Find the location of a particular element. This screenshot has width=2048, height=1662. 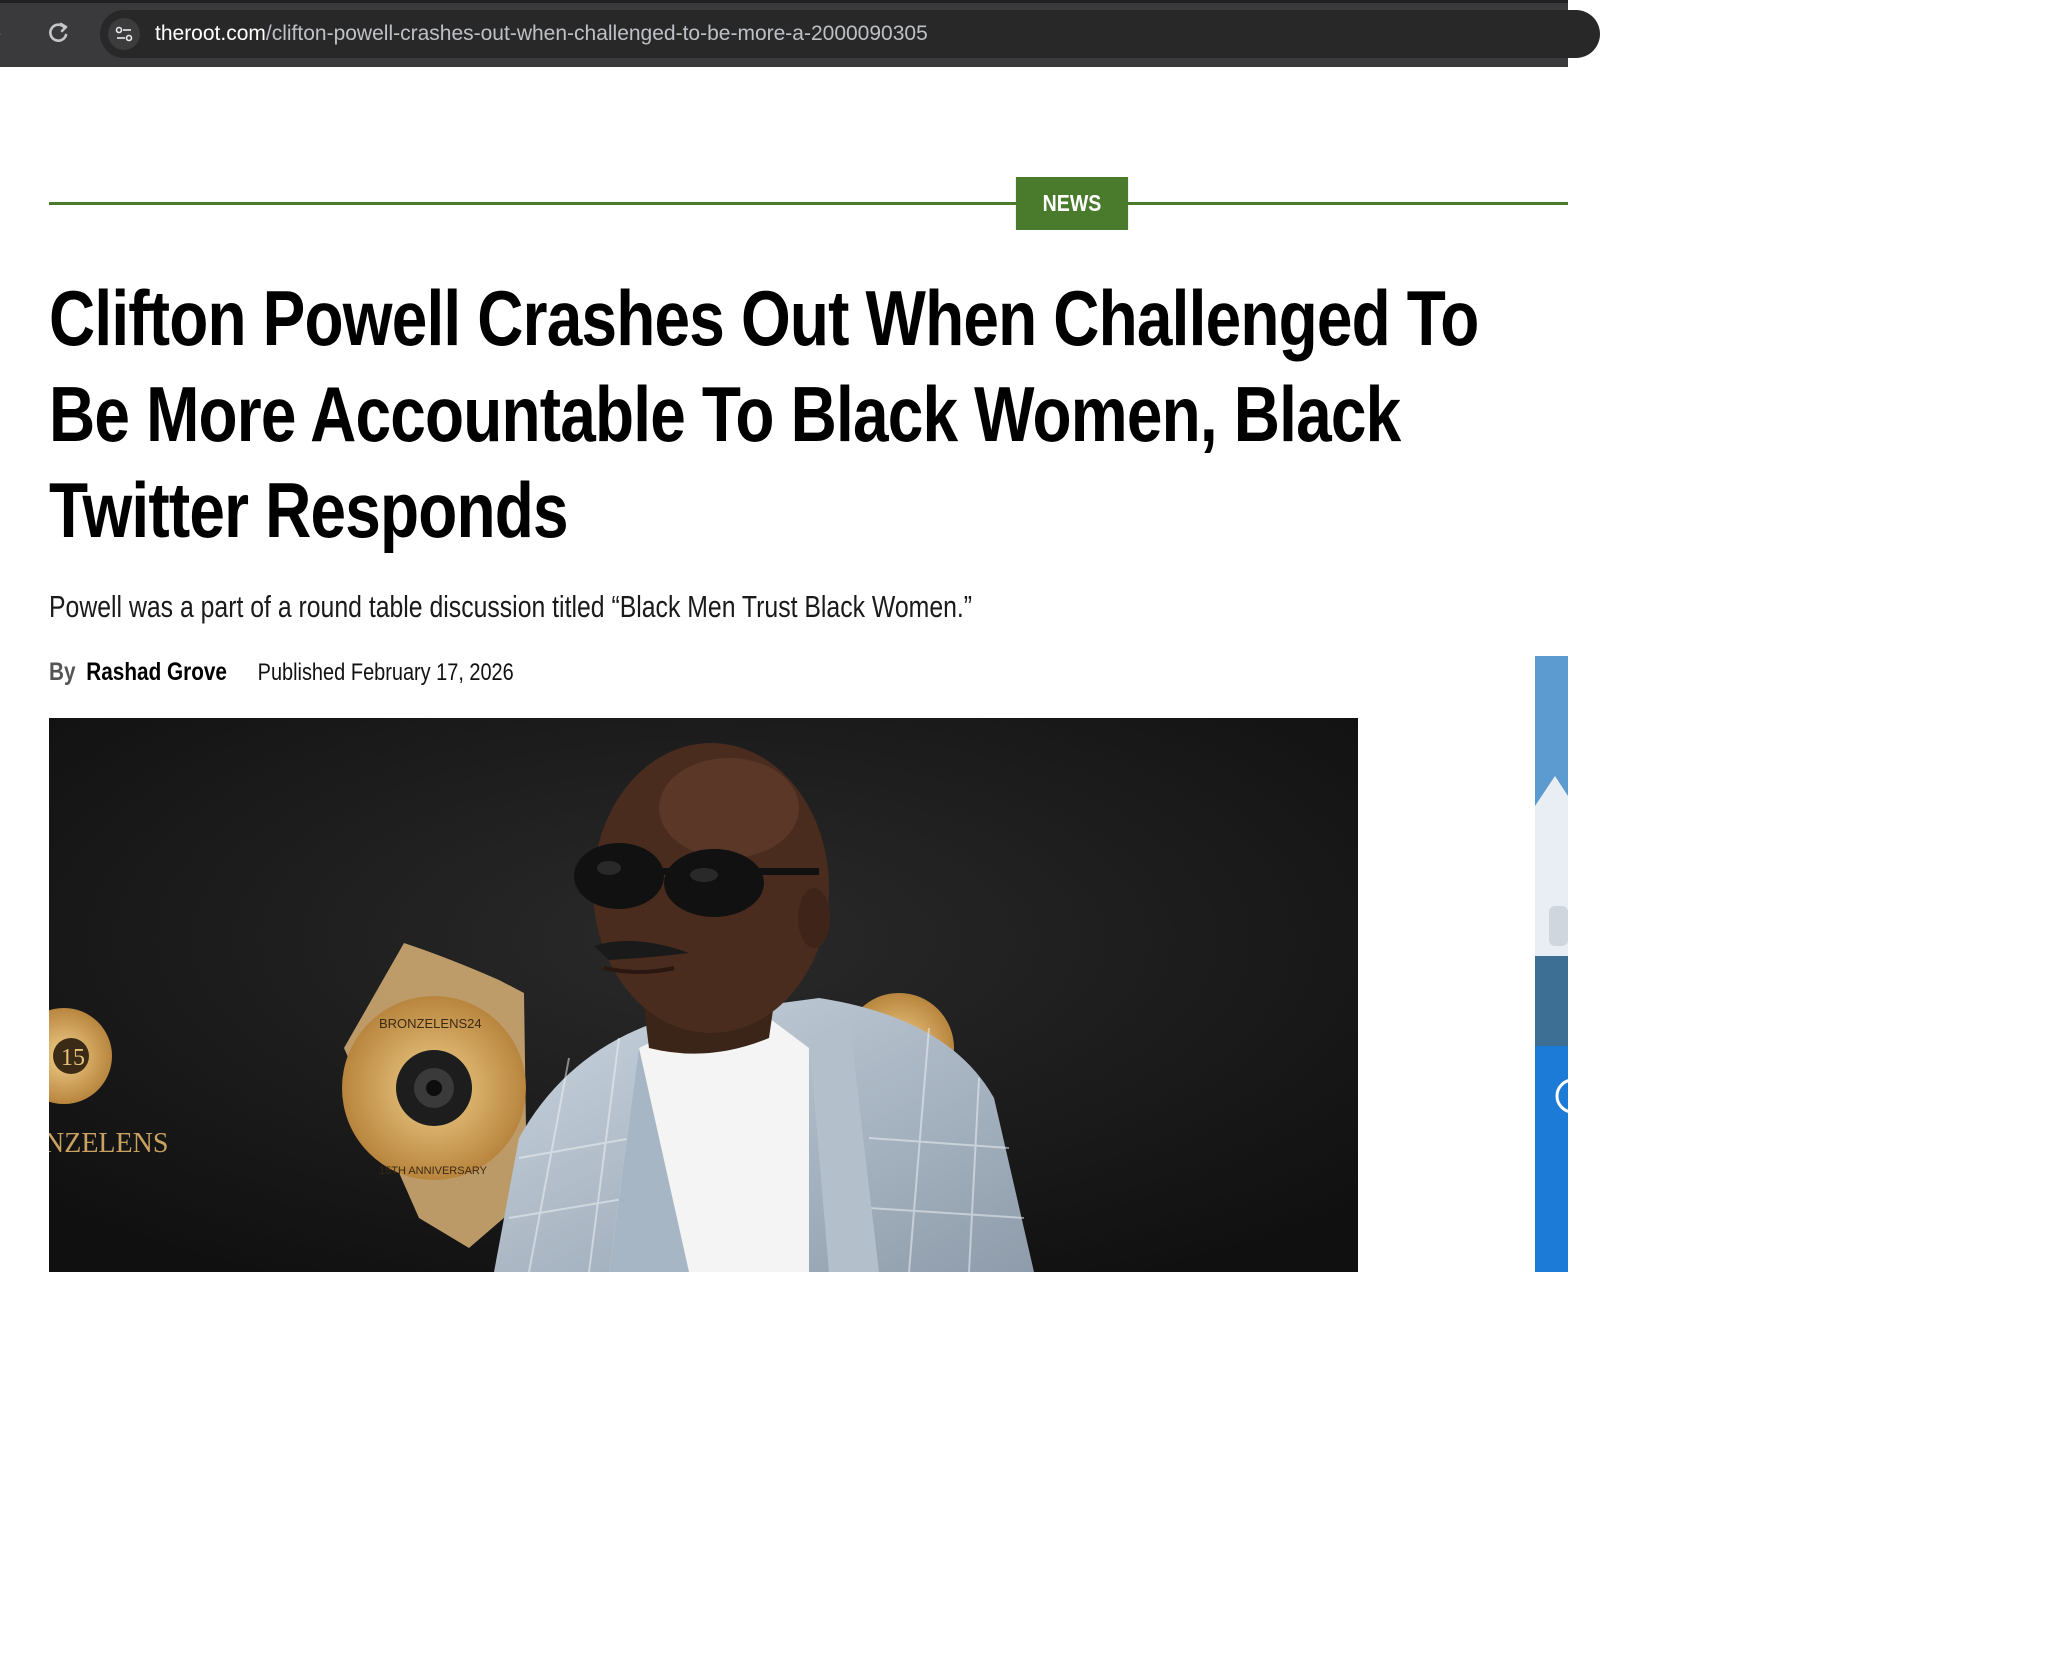

section-divider is located at coordinates (808, 203).